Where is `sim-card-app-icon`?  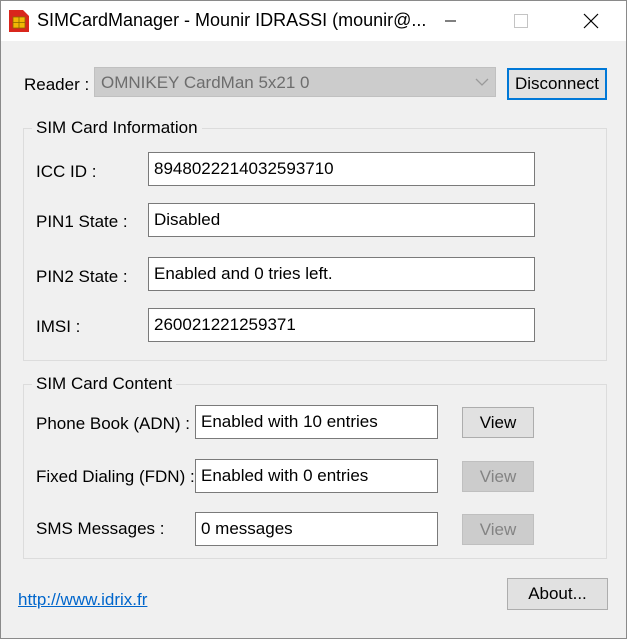 sim-card-app-icon is located at coordinates (19, 21).